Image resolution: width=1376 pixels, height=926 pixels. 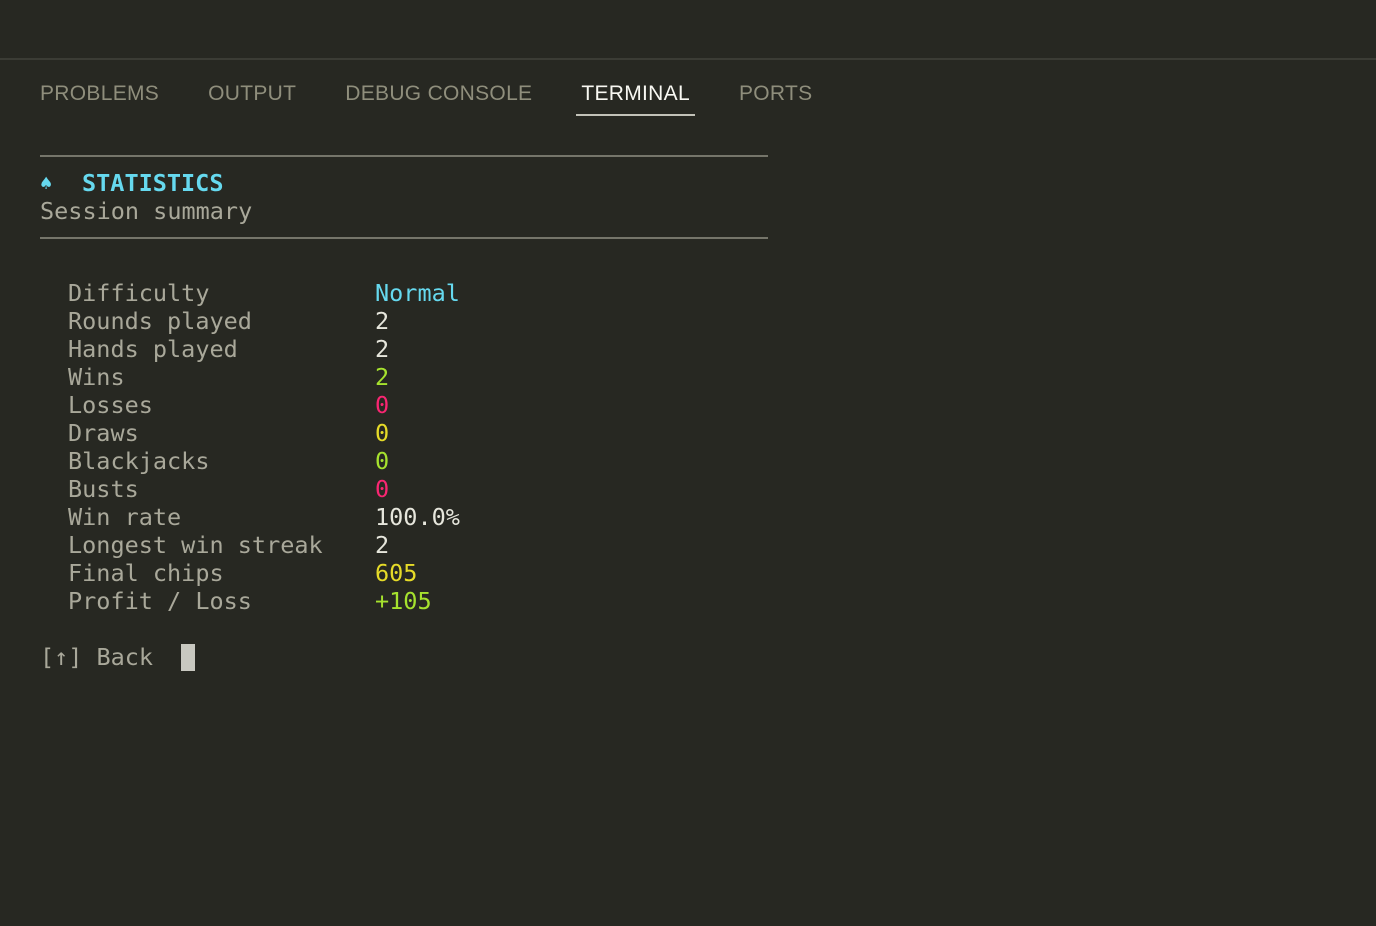 I want to click on stat-label: Draws, so click(x=103, y=433).